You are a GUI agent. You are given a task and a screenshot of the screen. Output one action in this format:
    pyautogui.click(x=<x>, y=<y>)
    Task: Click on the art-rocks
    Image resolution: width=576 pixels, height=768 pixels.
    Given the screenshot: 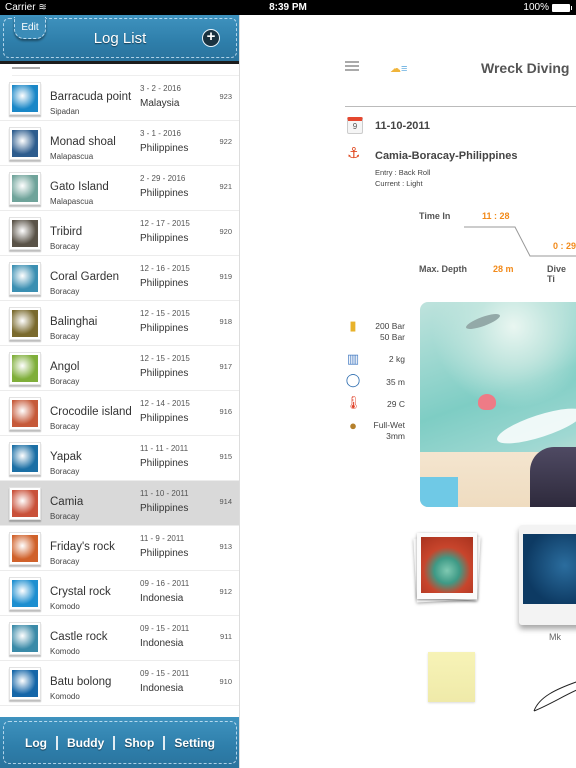 What is the action you would take?
    pyautogui.click(x=553, y=477)
    